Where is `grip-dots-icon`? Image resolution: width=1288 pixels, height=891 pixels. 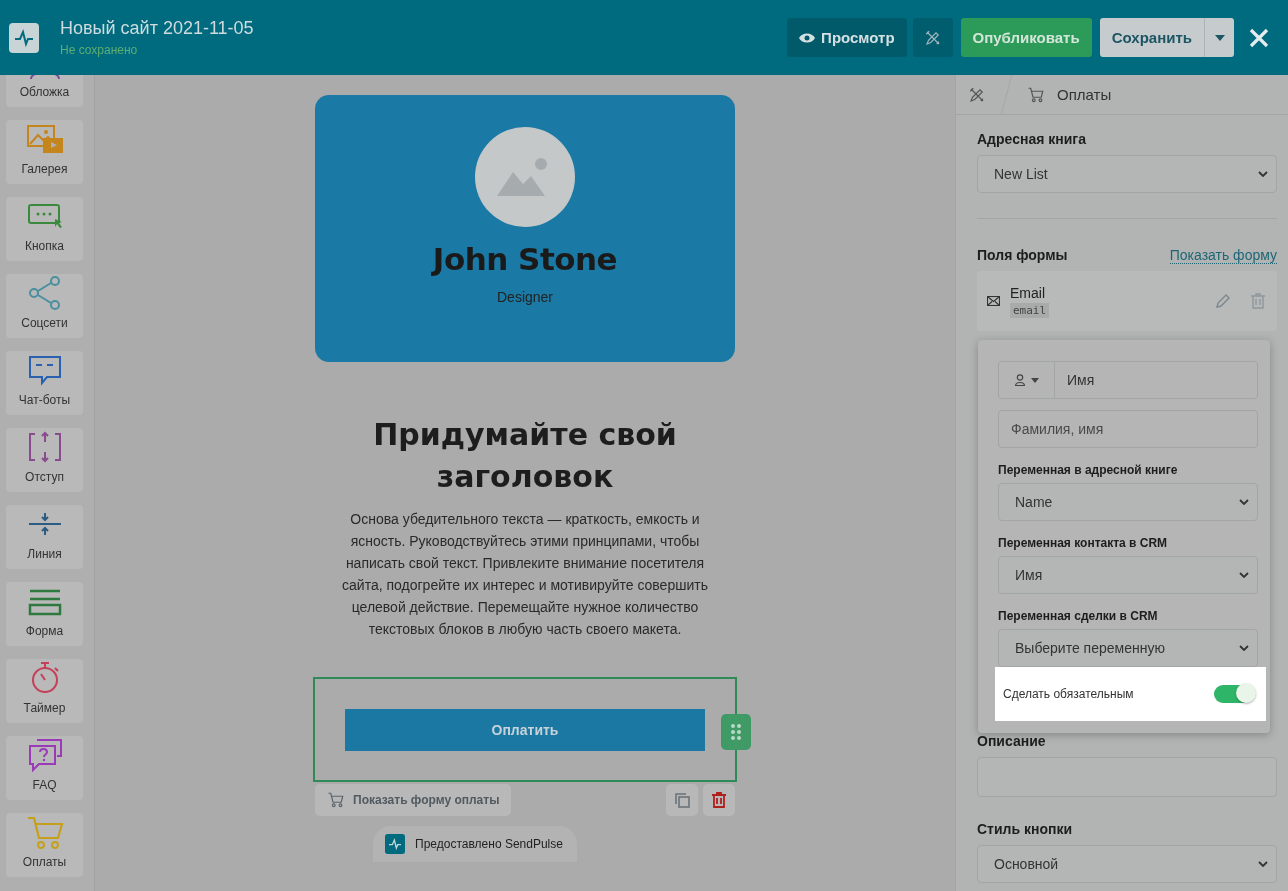
grip-dots-icon is located at coordinates (736, 732).